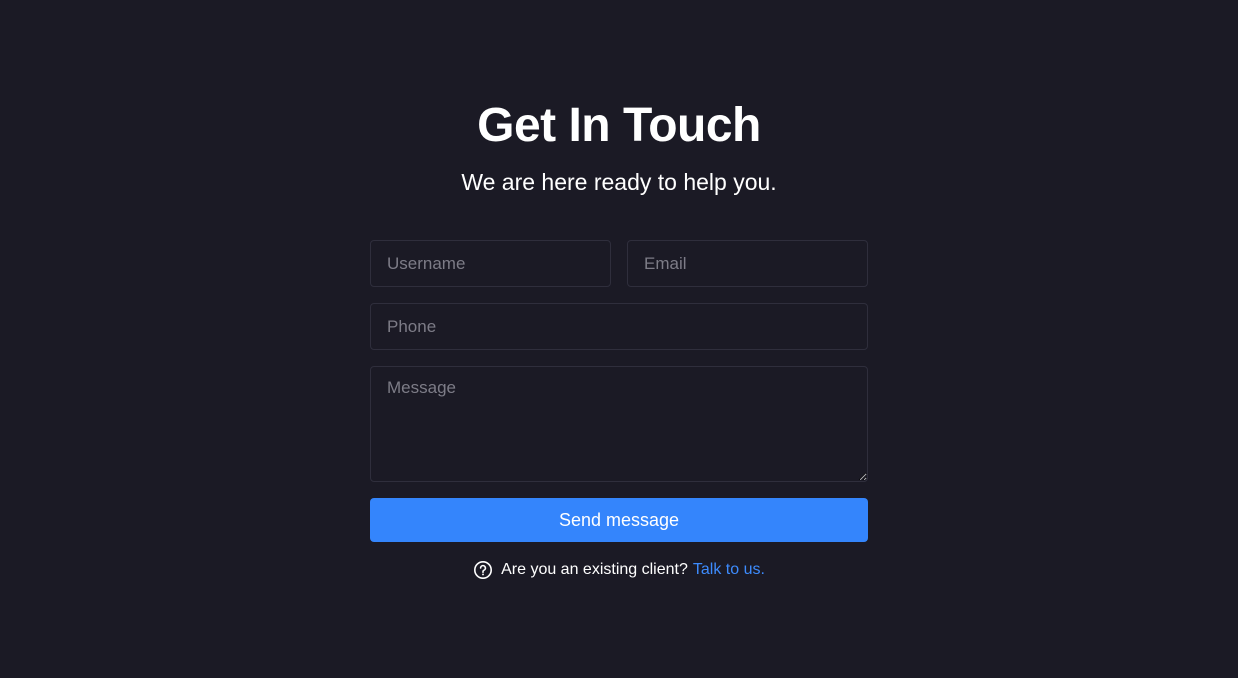 Image resolution: width=1238 pixels, height=678 pixels. Describe the element at coordinates (483, 570) in the screenshot. I see `question-circle-icon` at that location.